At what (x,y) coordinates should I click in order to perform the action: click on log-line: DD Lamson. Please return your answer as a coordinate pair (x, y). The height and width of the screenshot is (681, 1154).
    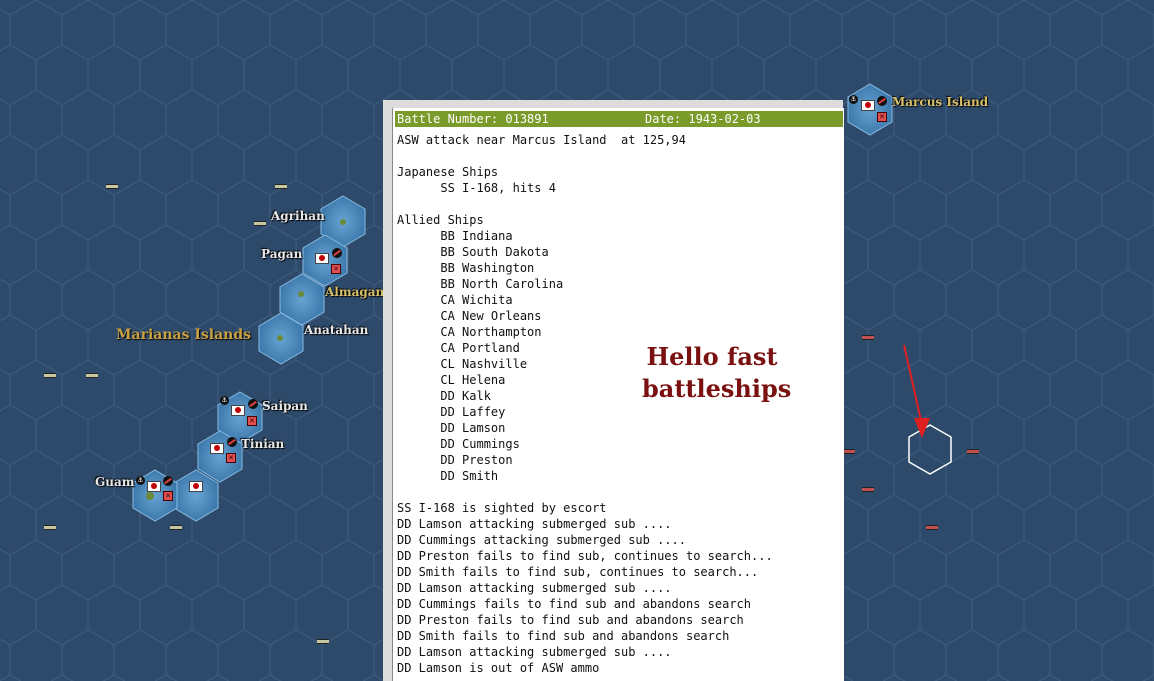
    Looking at the image, I should click on (451, 428).